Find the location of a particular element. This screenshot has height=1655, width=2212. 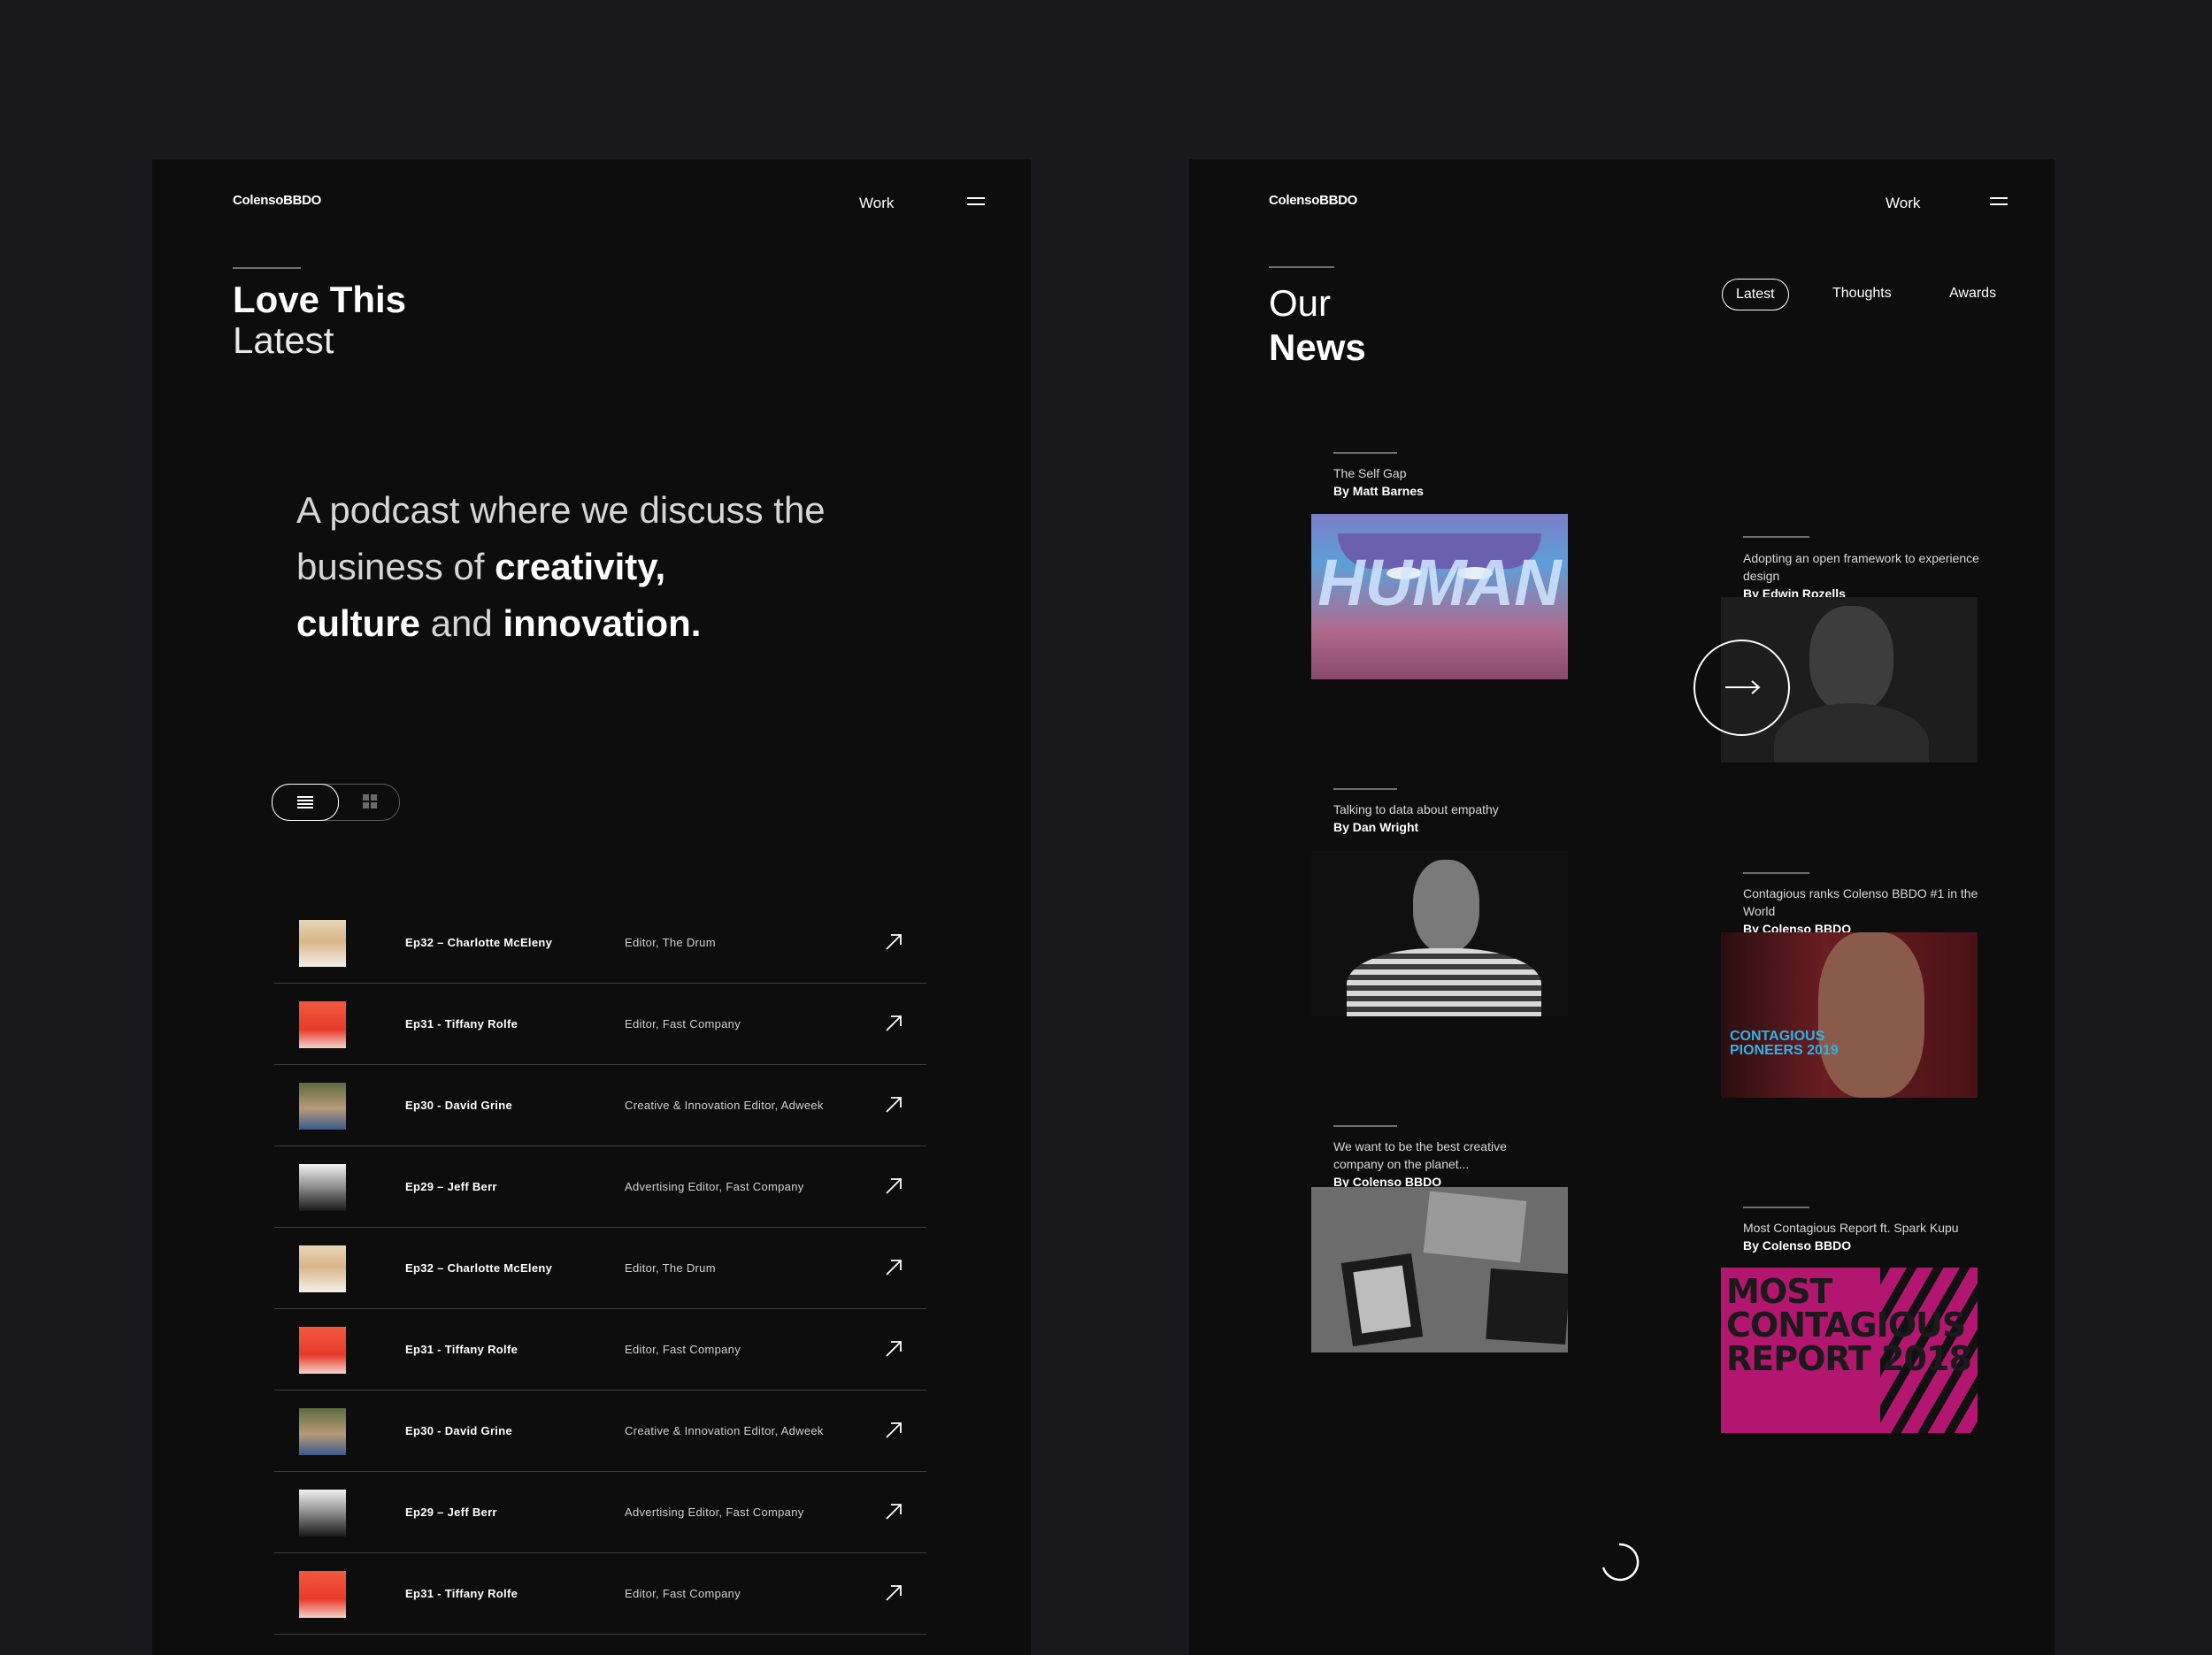

news-card-image: HUMAN is located at coordinates (1440, 596).